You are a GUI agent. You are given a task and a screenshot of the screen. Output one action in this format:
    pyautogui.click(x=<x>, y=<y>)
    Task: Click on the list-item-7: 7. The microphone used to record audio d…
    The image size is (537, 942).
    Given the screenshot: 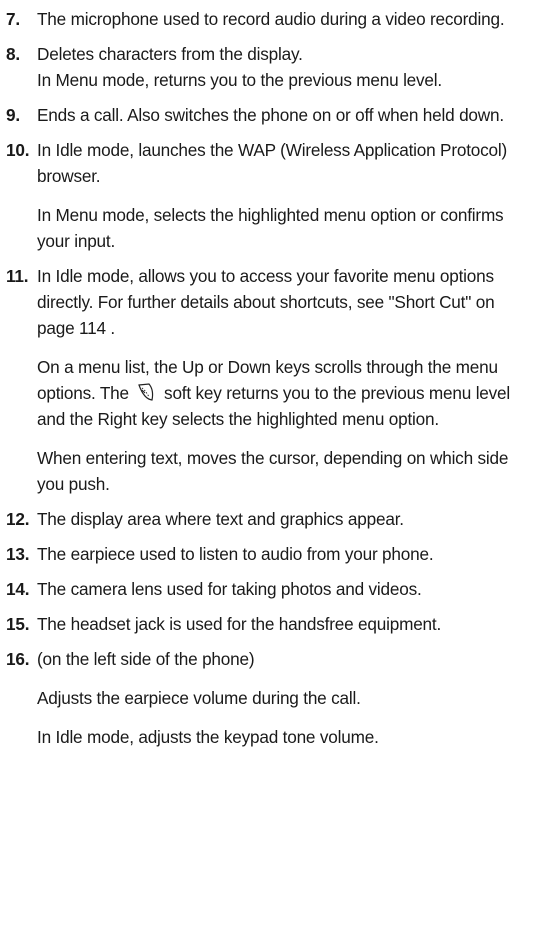 What is the action you would take?
    pyautogui.click(x=268, y=19)
    